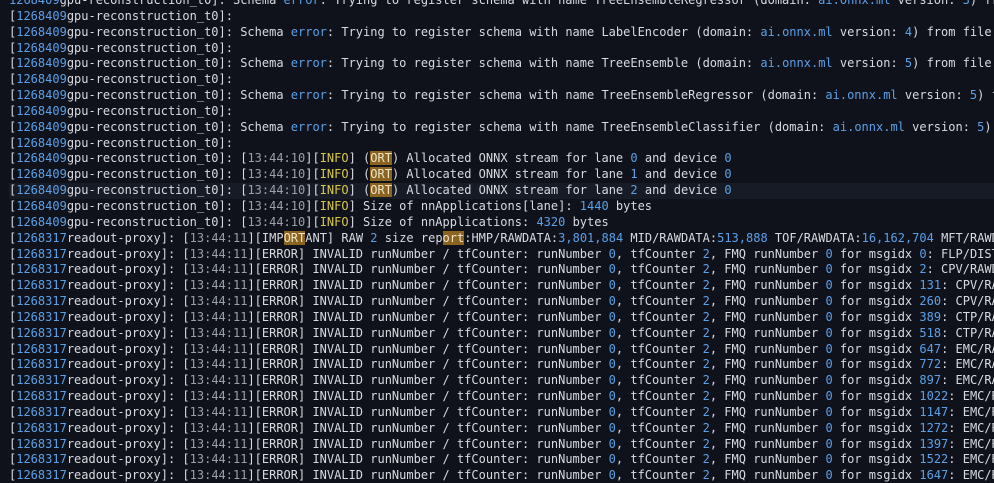  I want to click on numeric-value: 1022, so click(934, 396).